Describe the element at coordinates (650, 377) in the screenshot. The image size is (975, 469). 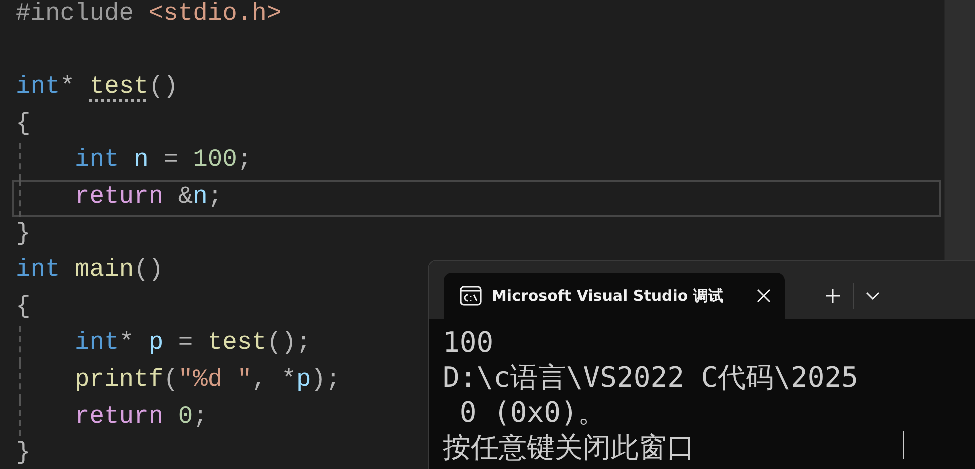
I see `console-output-line: D:\c语言\VS2022 C代码\2025` at that location.